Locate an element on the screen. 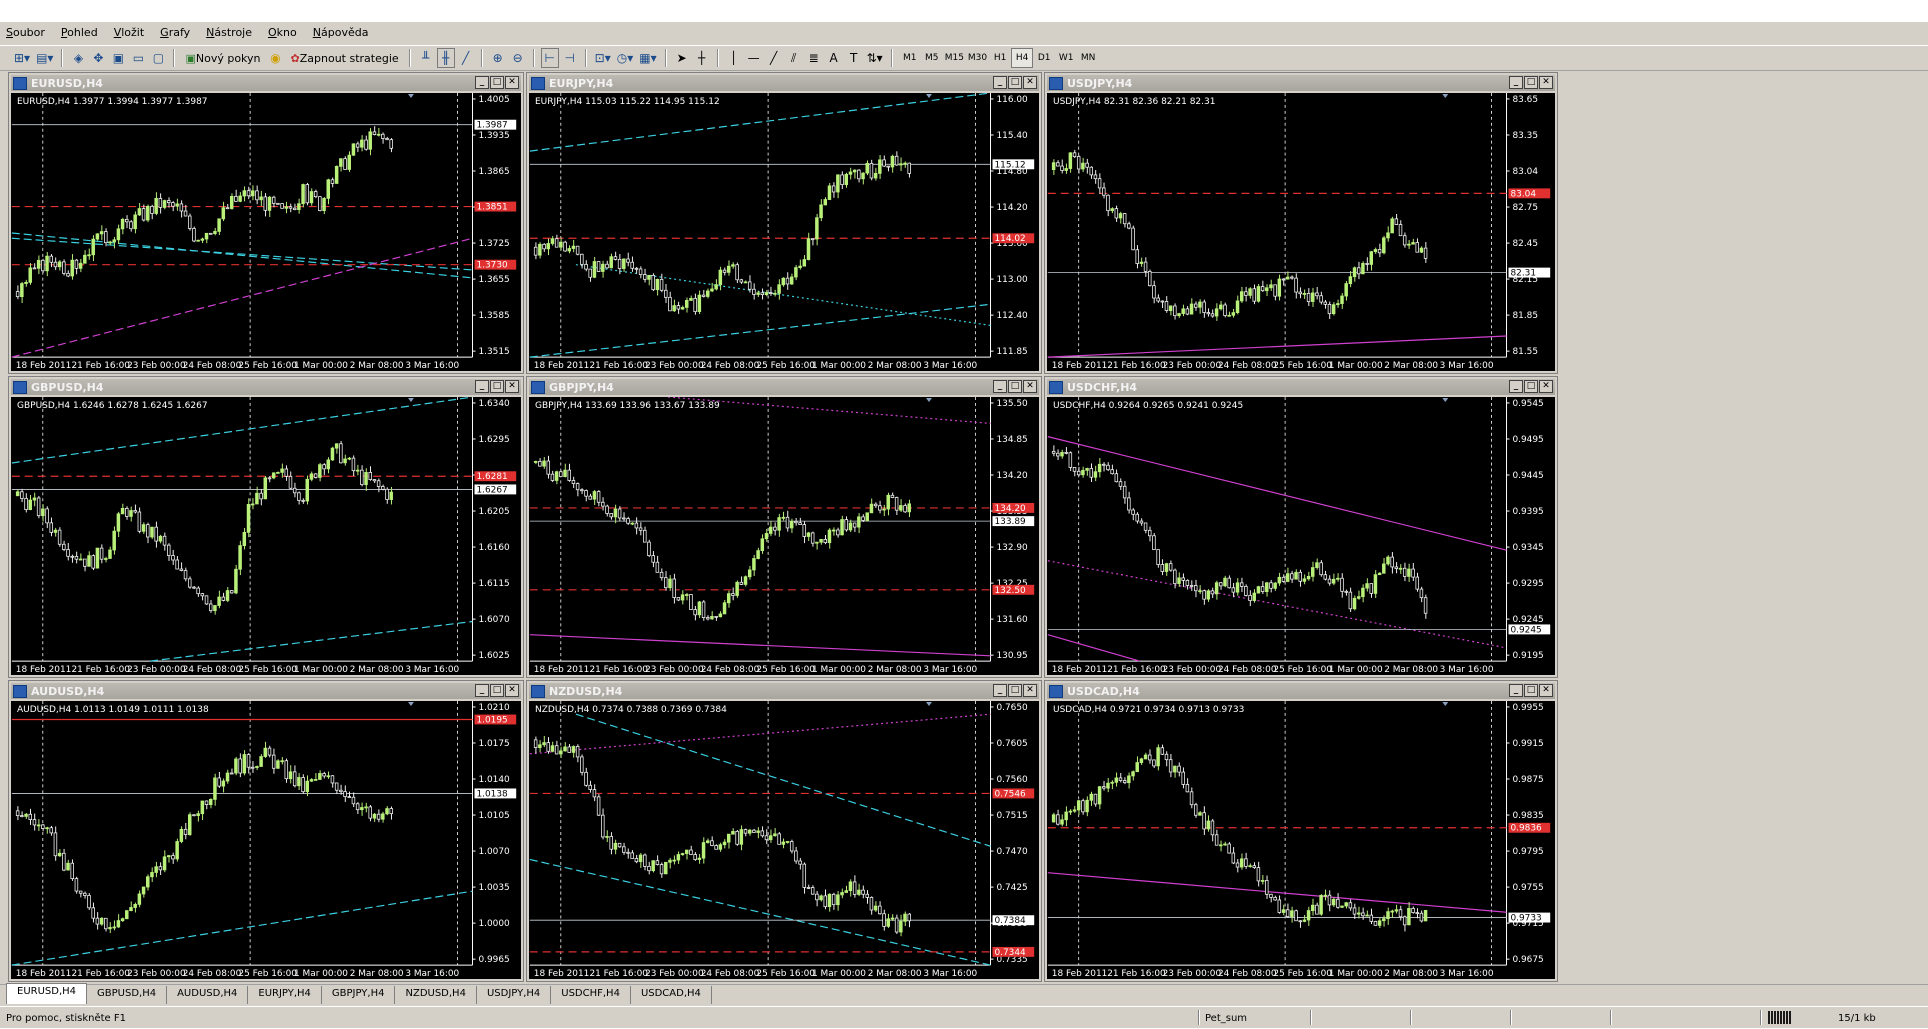  zoom-out-icon: ⊖ is located at coordinates (518, 58).